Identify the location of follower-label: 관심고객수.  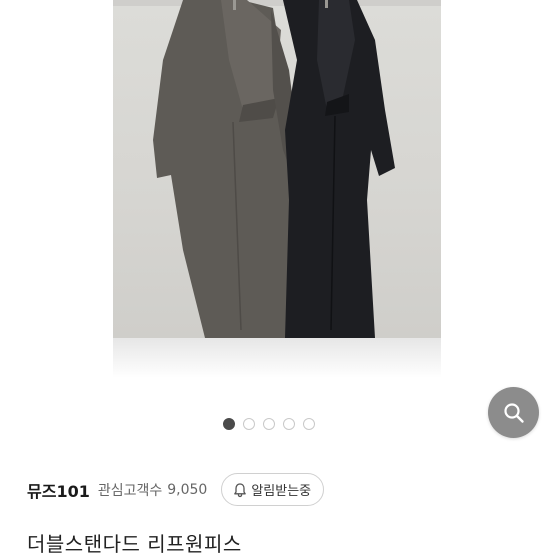
(130, 490).